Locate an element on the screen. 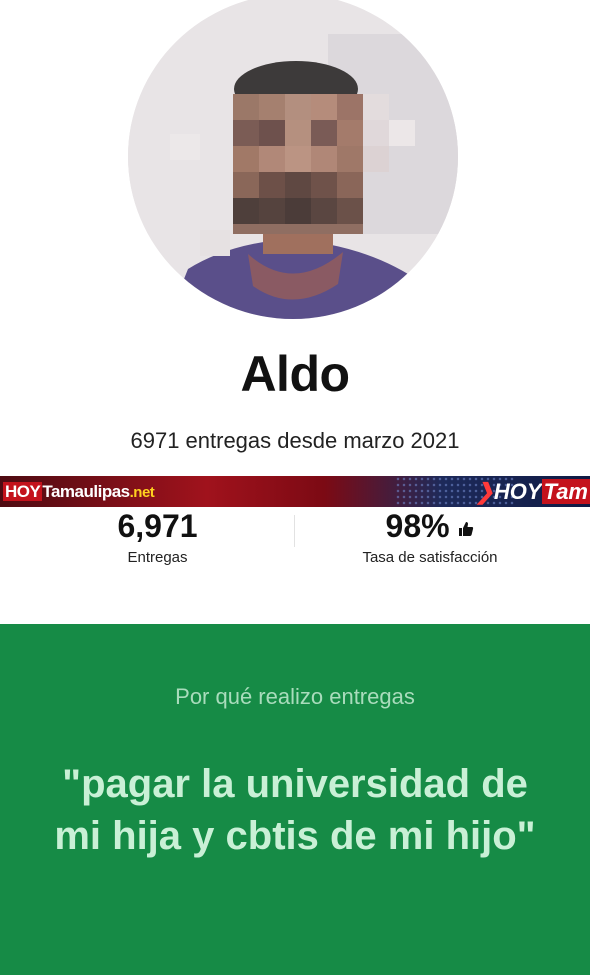 The width and height of the screenshot is (590, 975). watermark-left-suffix: .net is located at coordinates (142, 492).